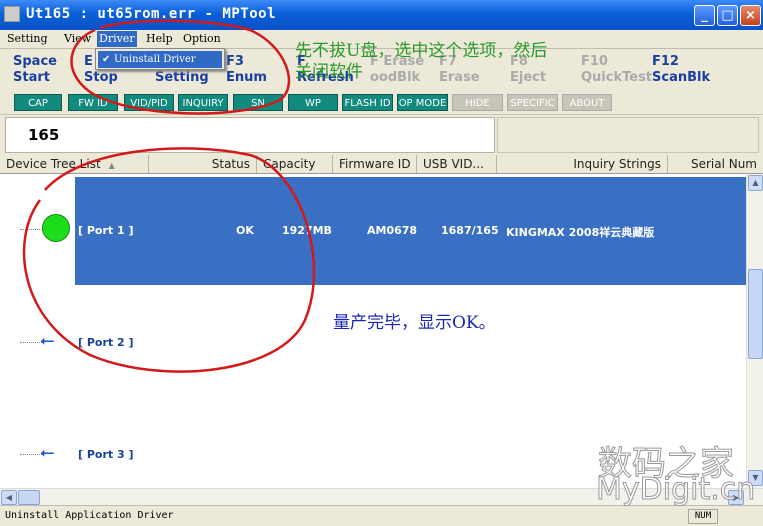  I want to click on hscroll-thumb, so click(29, 497).